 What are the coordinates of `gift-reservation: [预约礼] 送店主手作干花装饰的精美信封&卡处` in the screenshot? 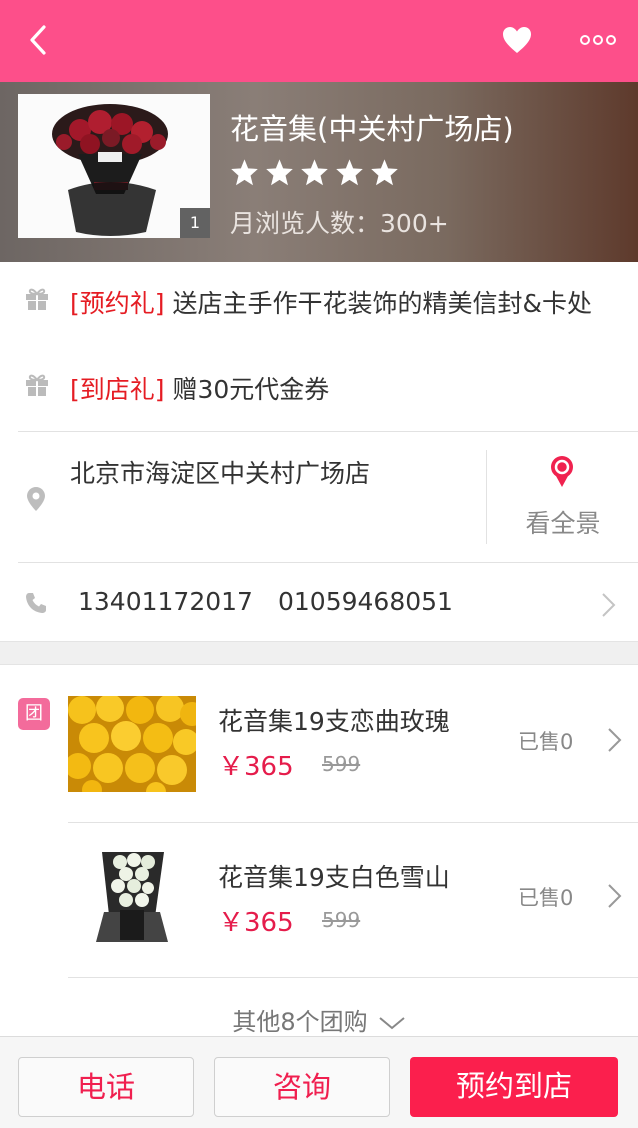 It's located at (319, 326).